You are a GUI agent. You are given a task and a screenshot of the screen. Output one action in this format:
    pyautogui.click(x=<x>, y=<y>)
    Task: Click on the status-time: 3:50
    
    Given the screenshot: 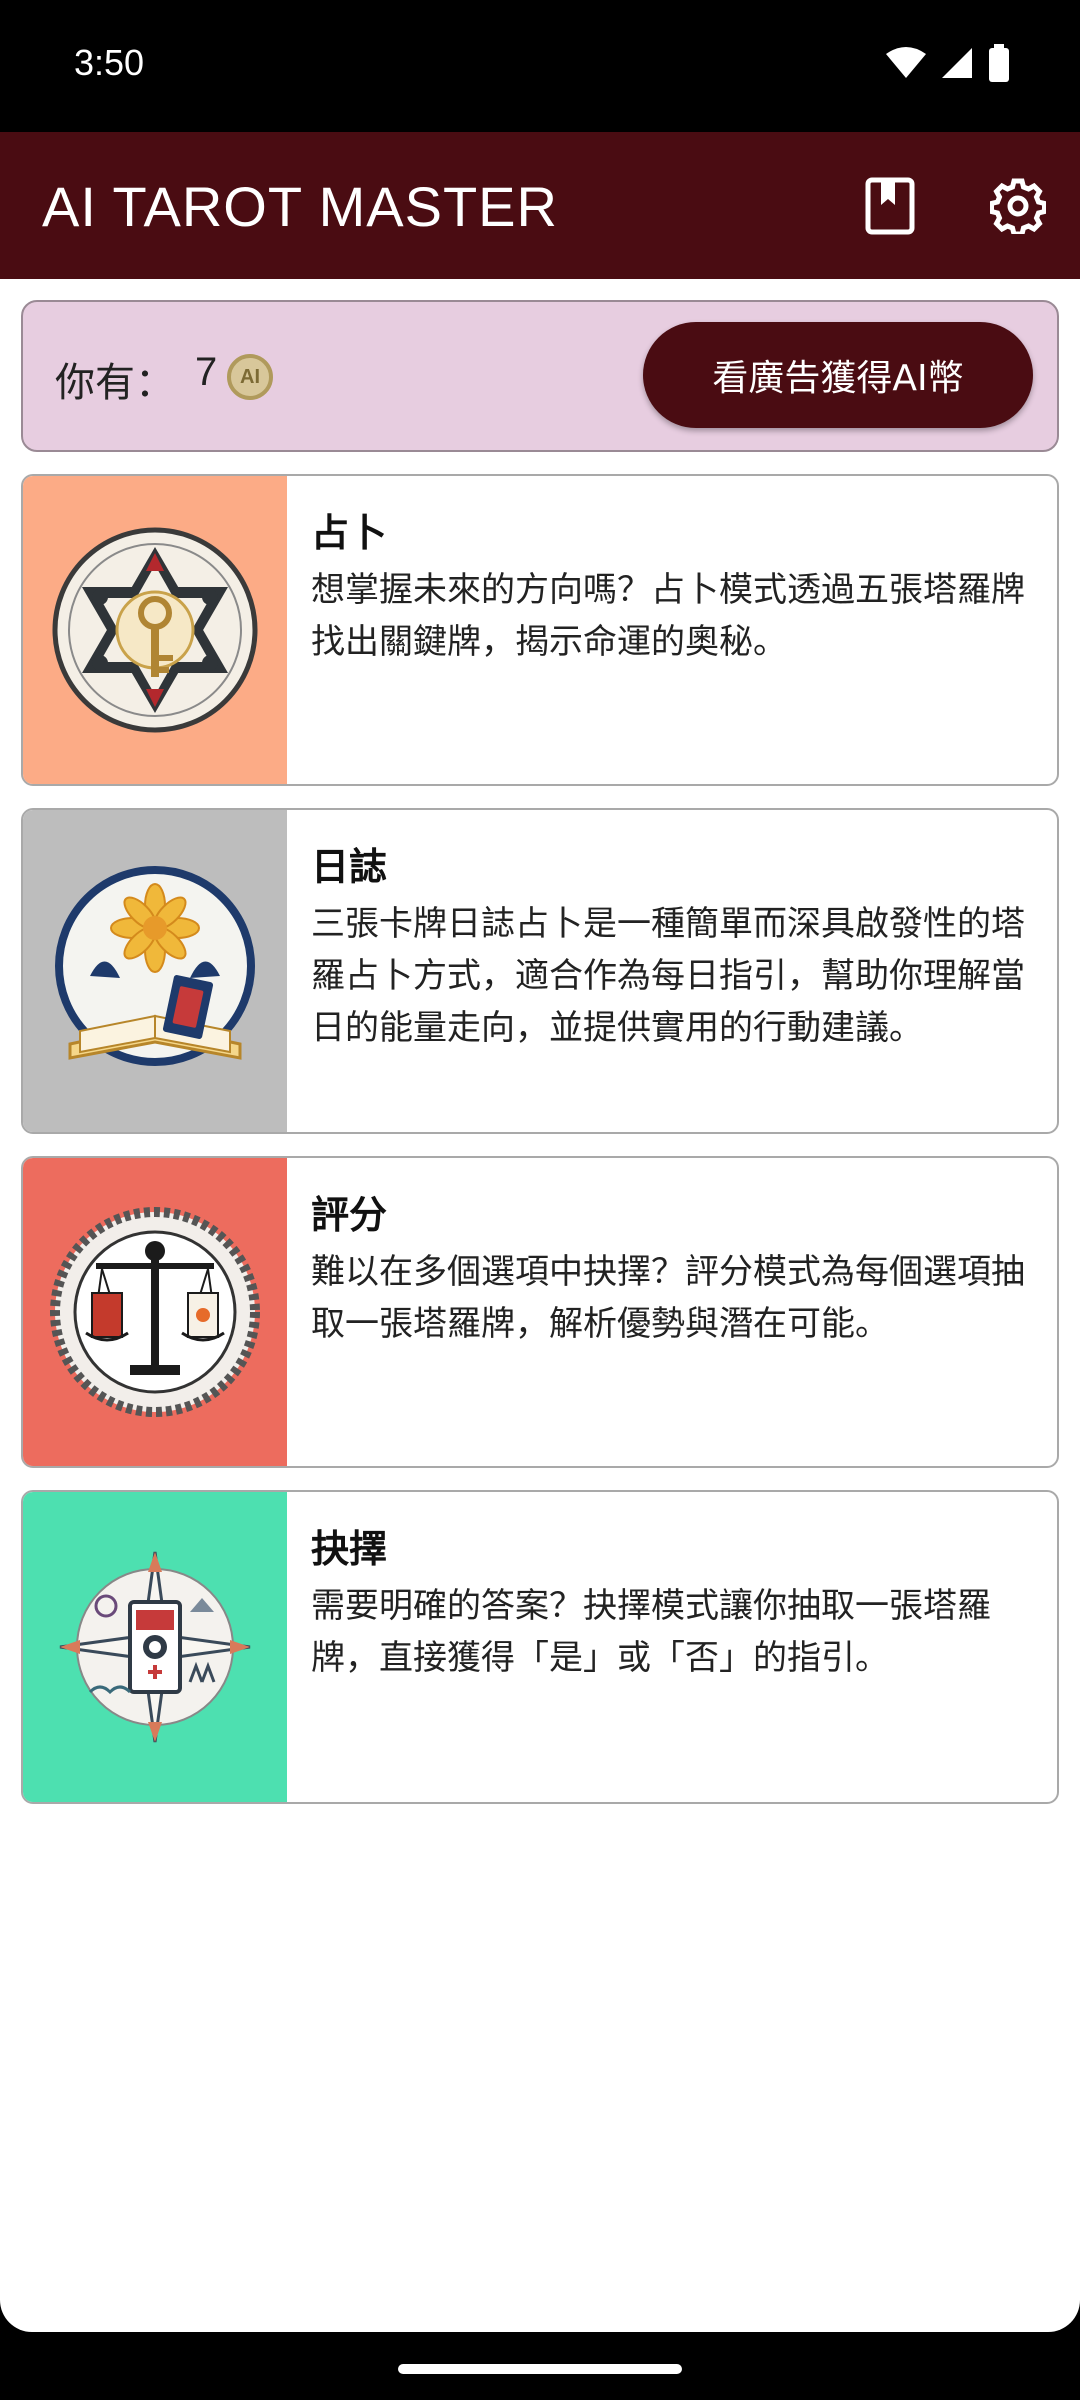 What is the action you would take?
    pyautogui.click(x=109, y=62)
    